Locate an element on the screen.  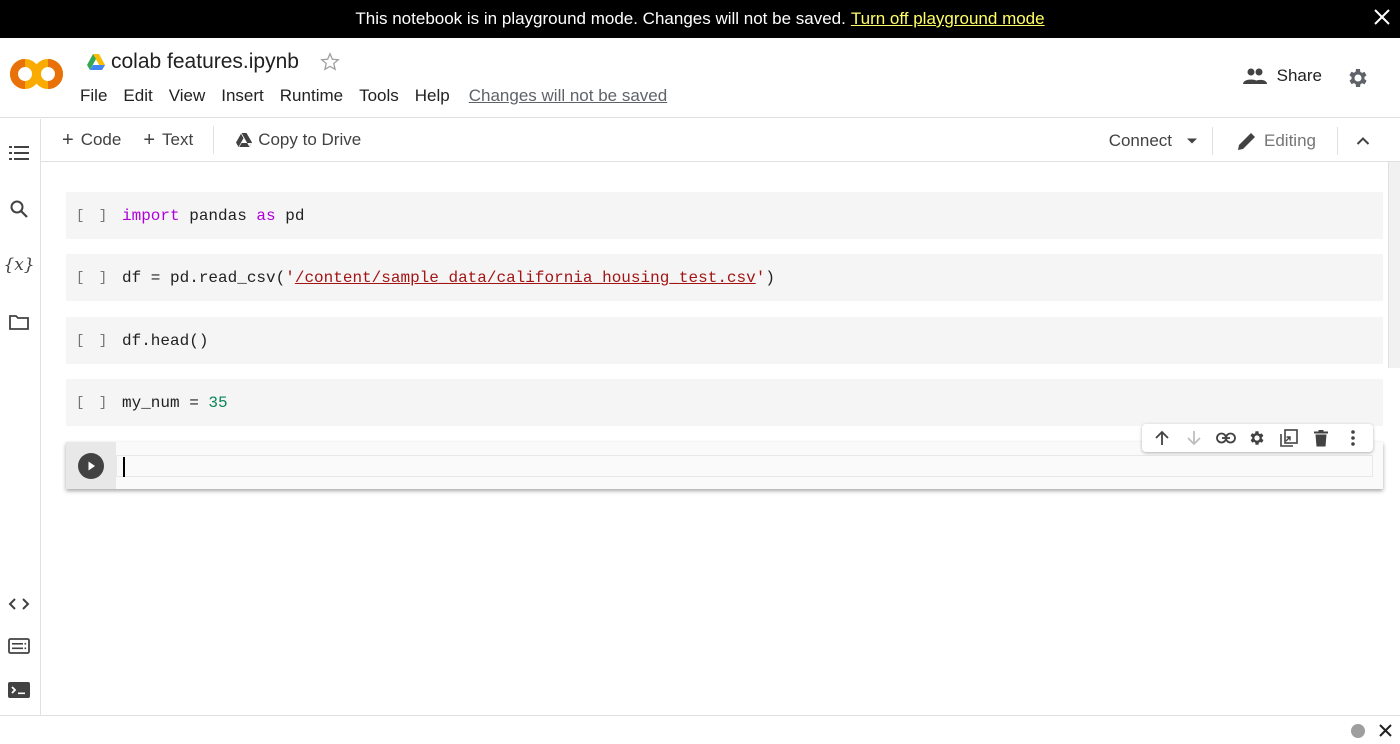
banner-close-button is located at coordinates (1382, 17).